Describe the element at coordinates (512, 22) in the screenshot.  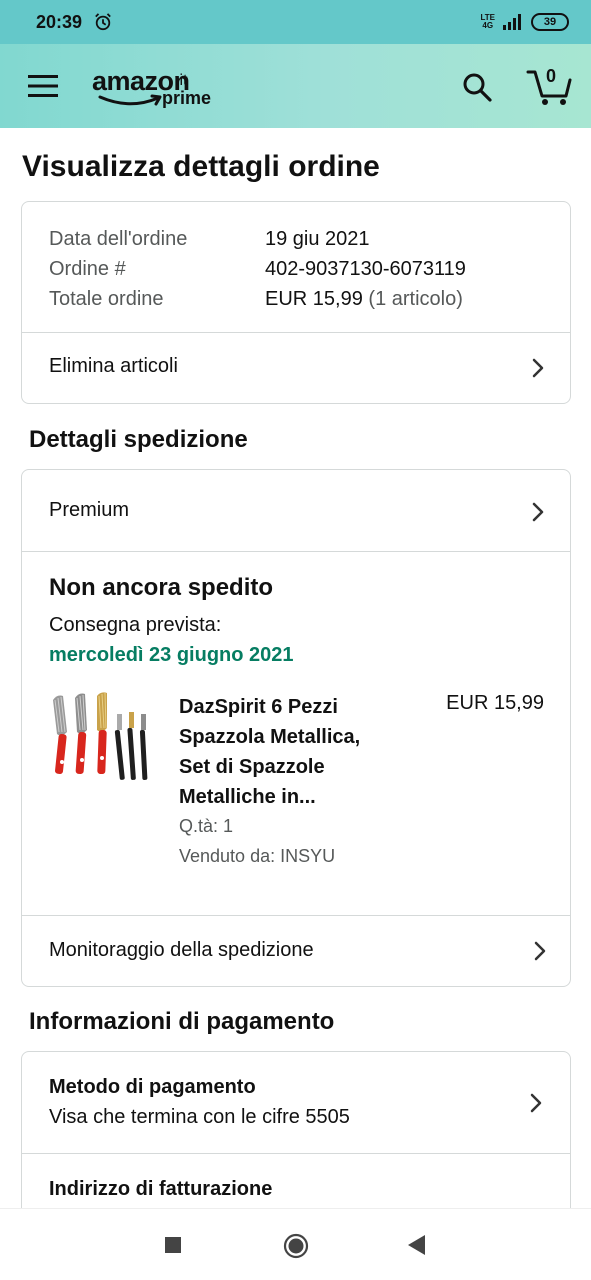
I see `signal-icon` at that location.